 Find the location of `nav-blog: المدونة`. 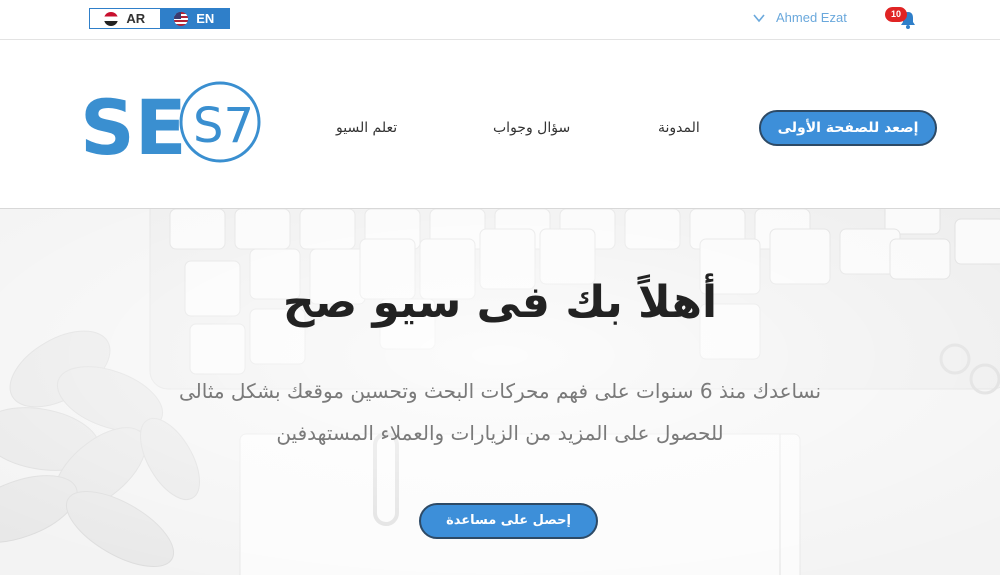

nav-blog: المدونة is located at coordinates (679, 128).